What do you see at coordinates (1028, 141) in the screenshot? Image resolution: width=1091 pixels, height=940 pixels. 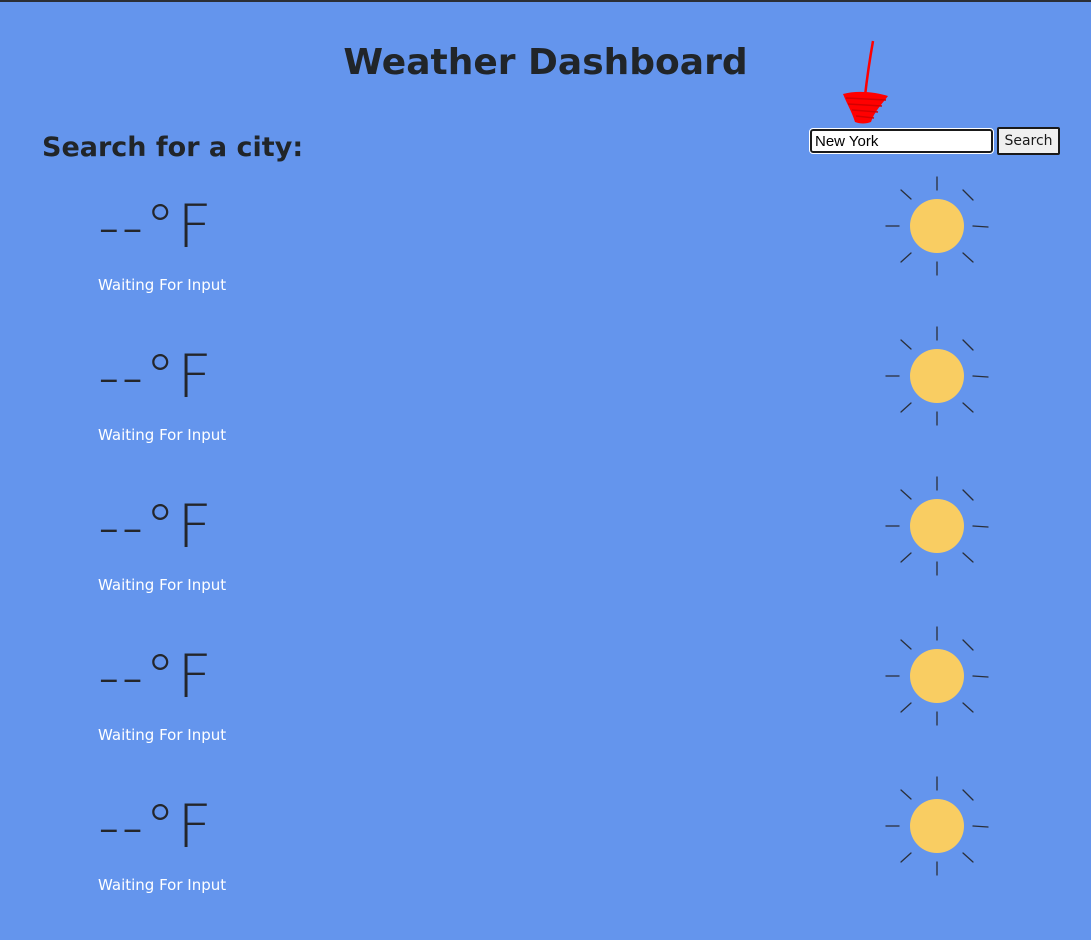 I see `search-button: Search` at bounding box center [1028, 141].